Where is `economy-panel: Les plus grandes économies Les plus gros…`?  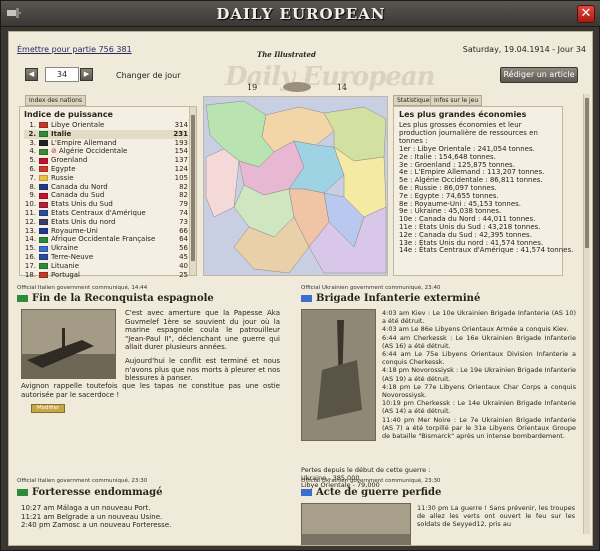
economy-panel: Les plus grandes économies Les plus gros… is located at coordinates (483, 191).